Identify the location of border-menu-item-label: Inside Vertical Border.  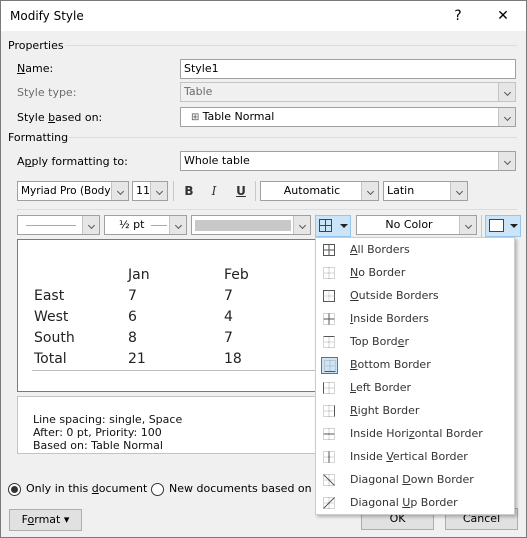
(409, 456).